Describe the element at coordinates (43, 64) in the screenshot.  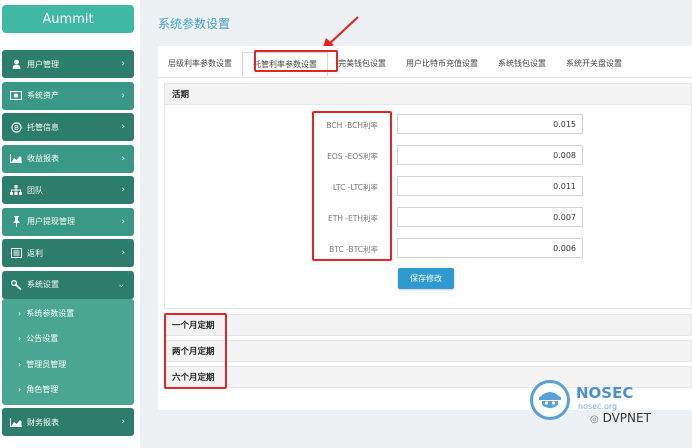
I see `sidebar-item-label: 用户管理` at that location.